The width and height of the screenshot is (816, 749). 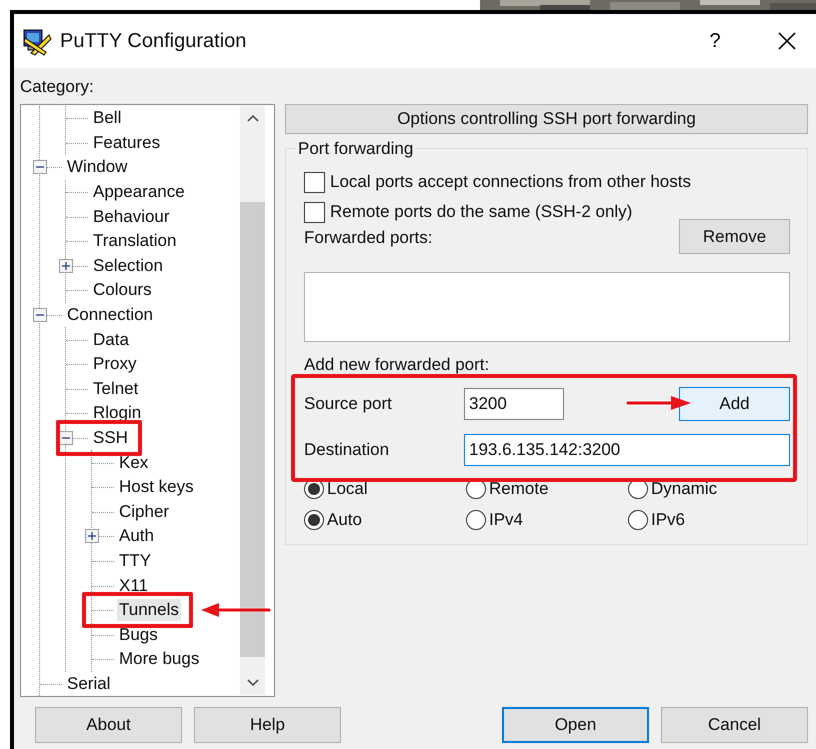 I want to click on scroll-up-icon, so click(x=253, y=118).